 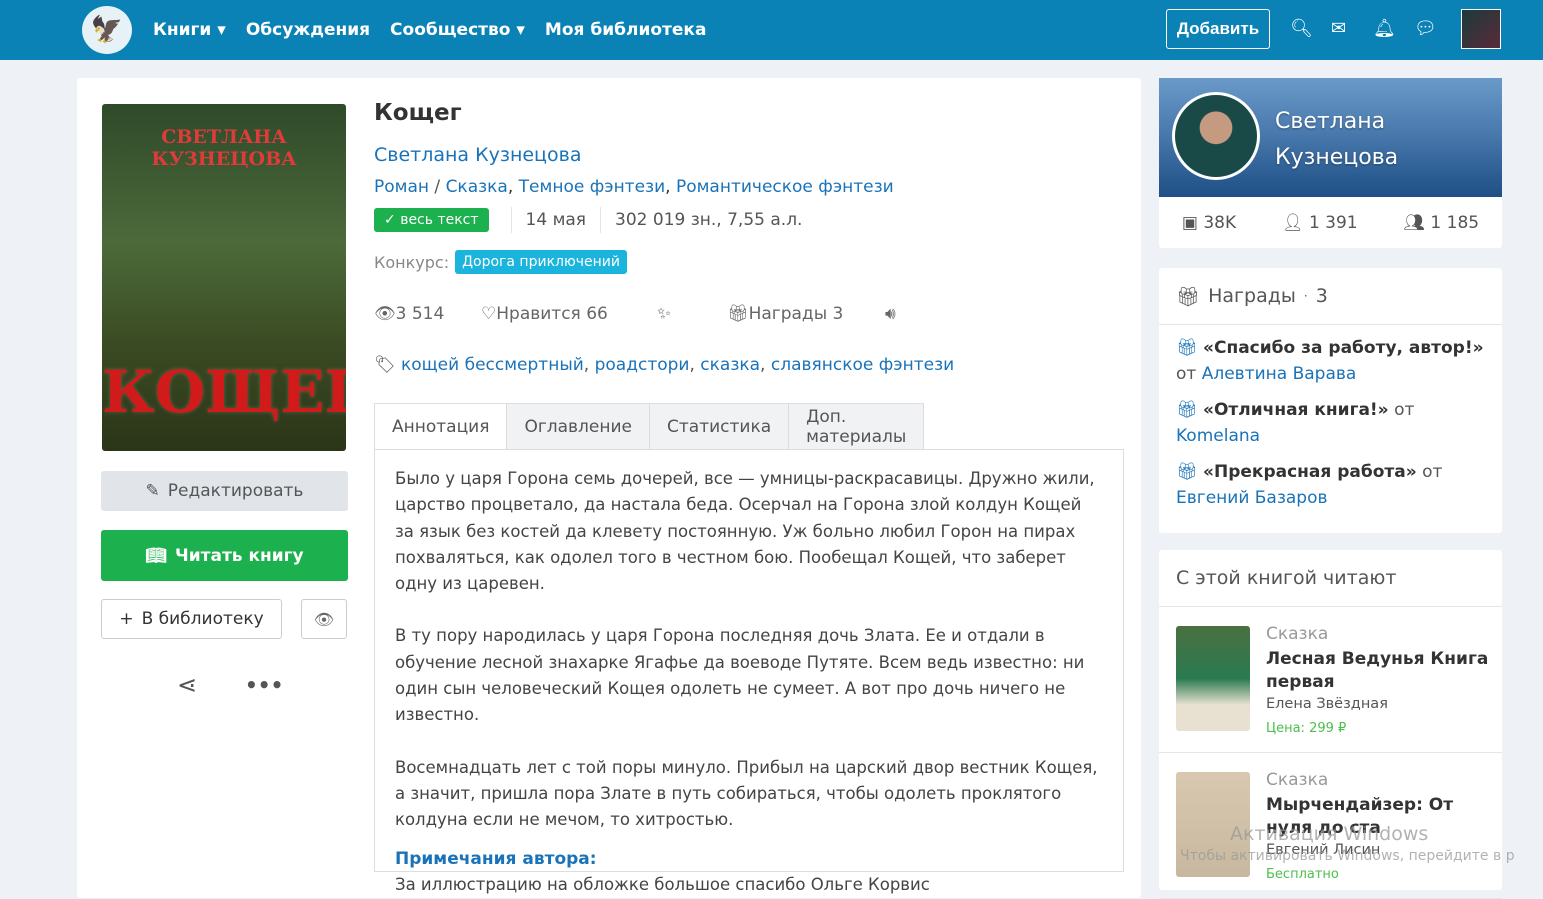 What do you see at coordinates (785, 314) in the screenshot?
I see `awards-button: 🎁︎ Награды 3` at bounding box center [785, 314].